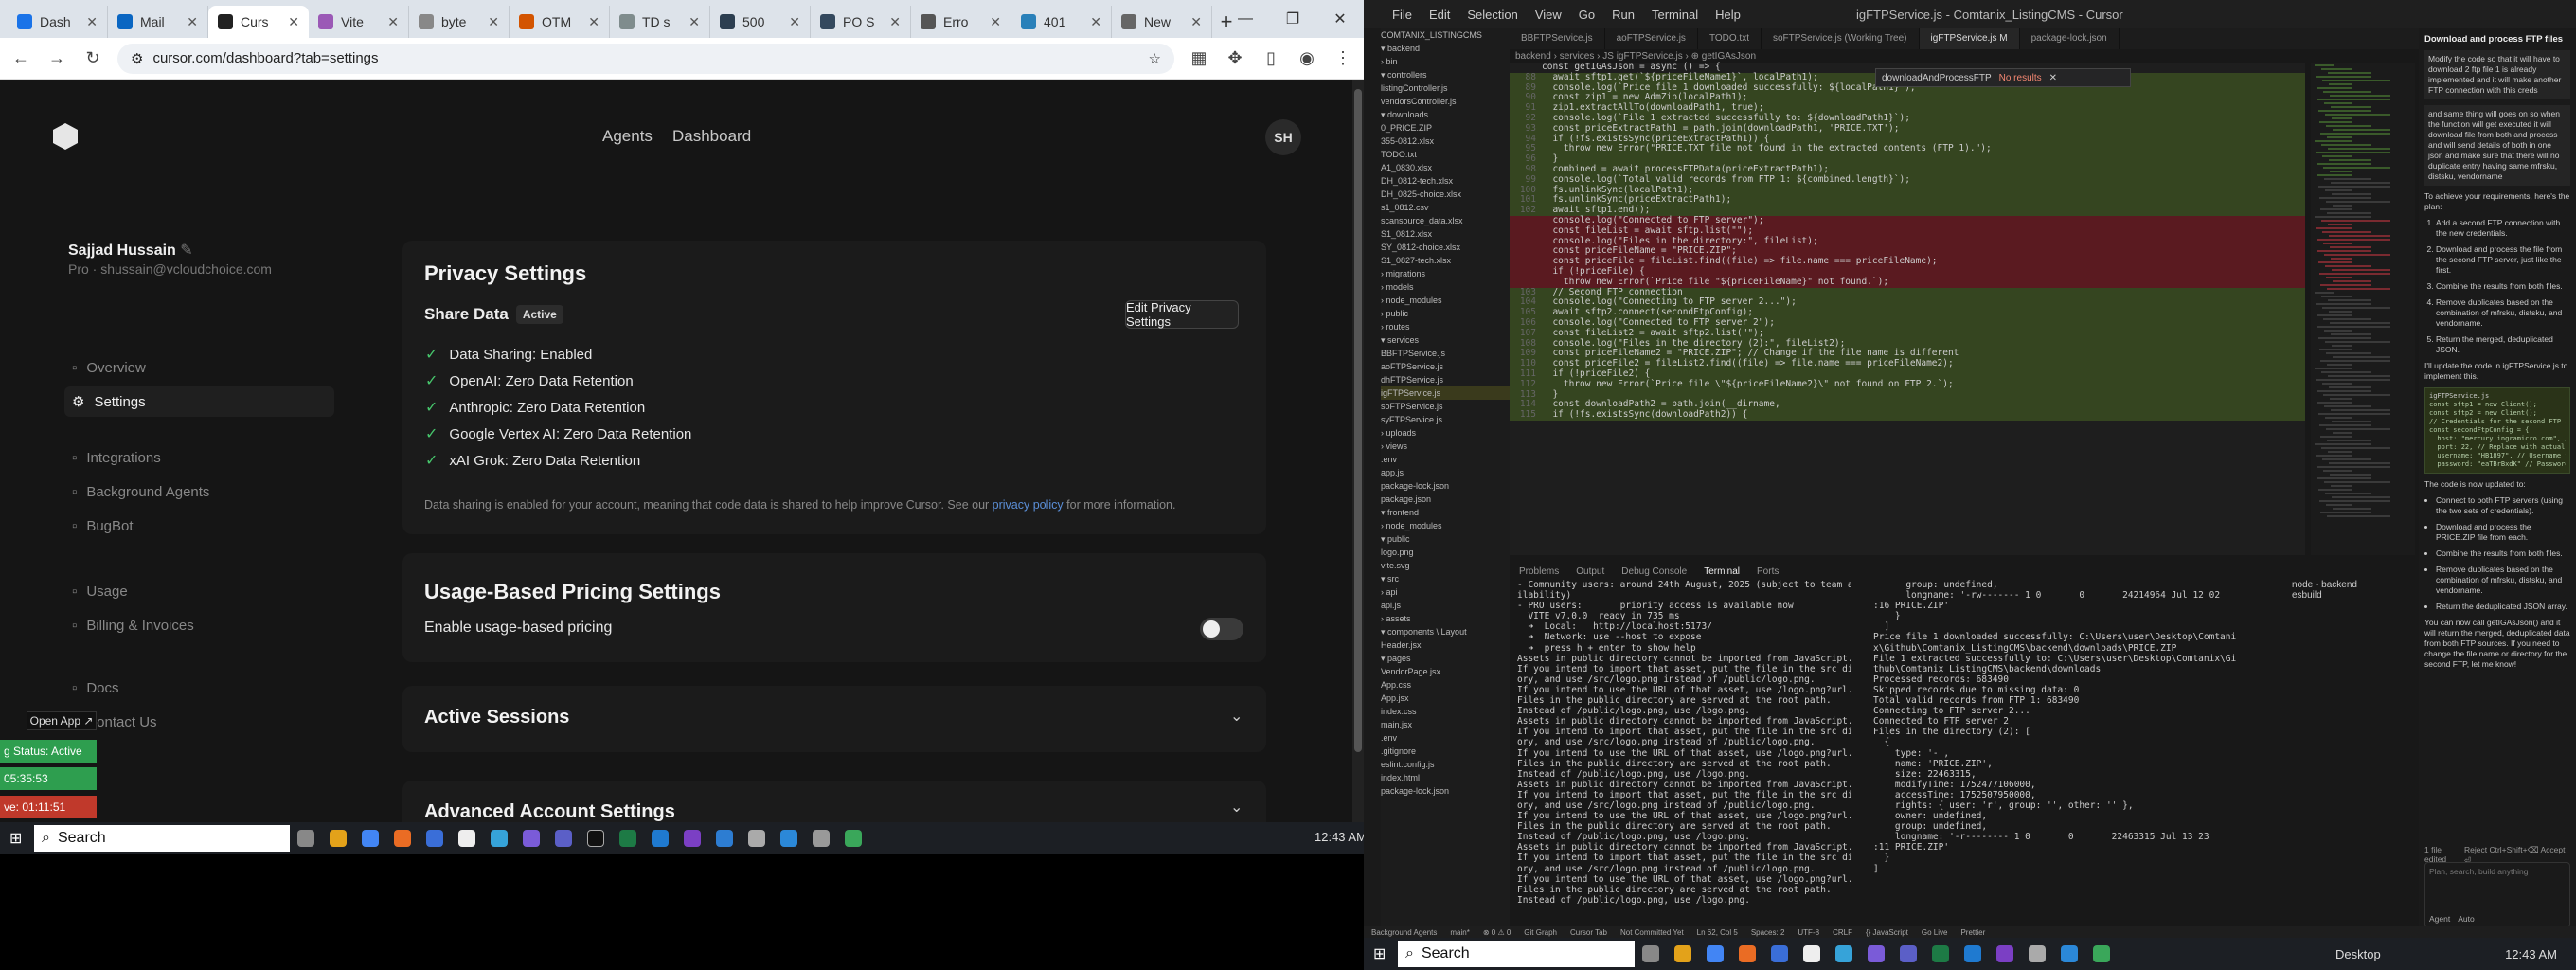 The width and height of the screenshot is (2576, 970). I want to click on address-bar: ⚙ cursor.com/dashboard?tab=settings ☆, so click(645, 58).